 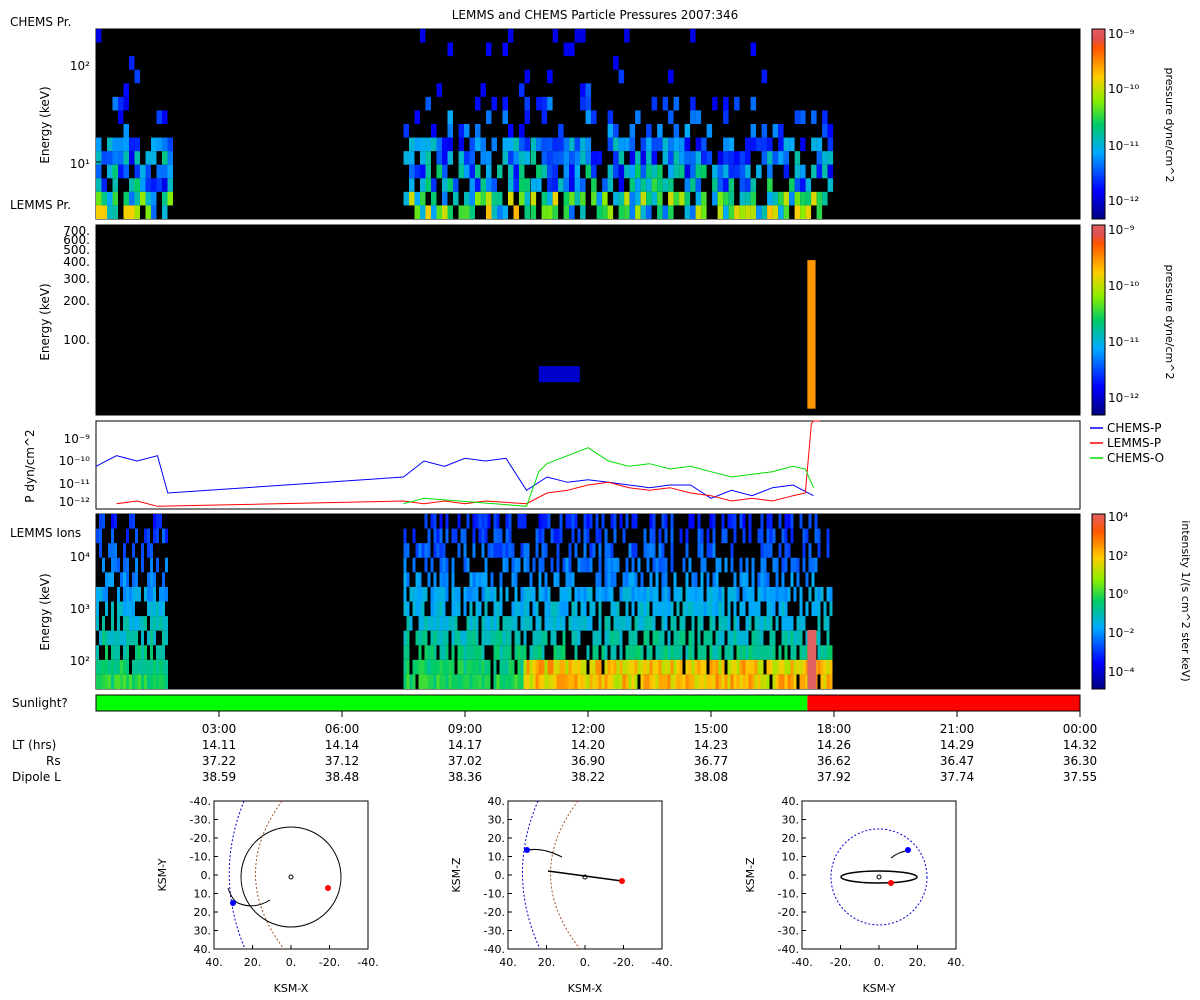 I want to click on lemms-pressure-y-axis-label: Energy (keV), so click(x=45, y=321).